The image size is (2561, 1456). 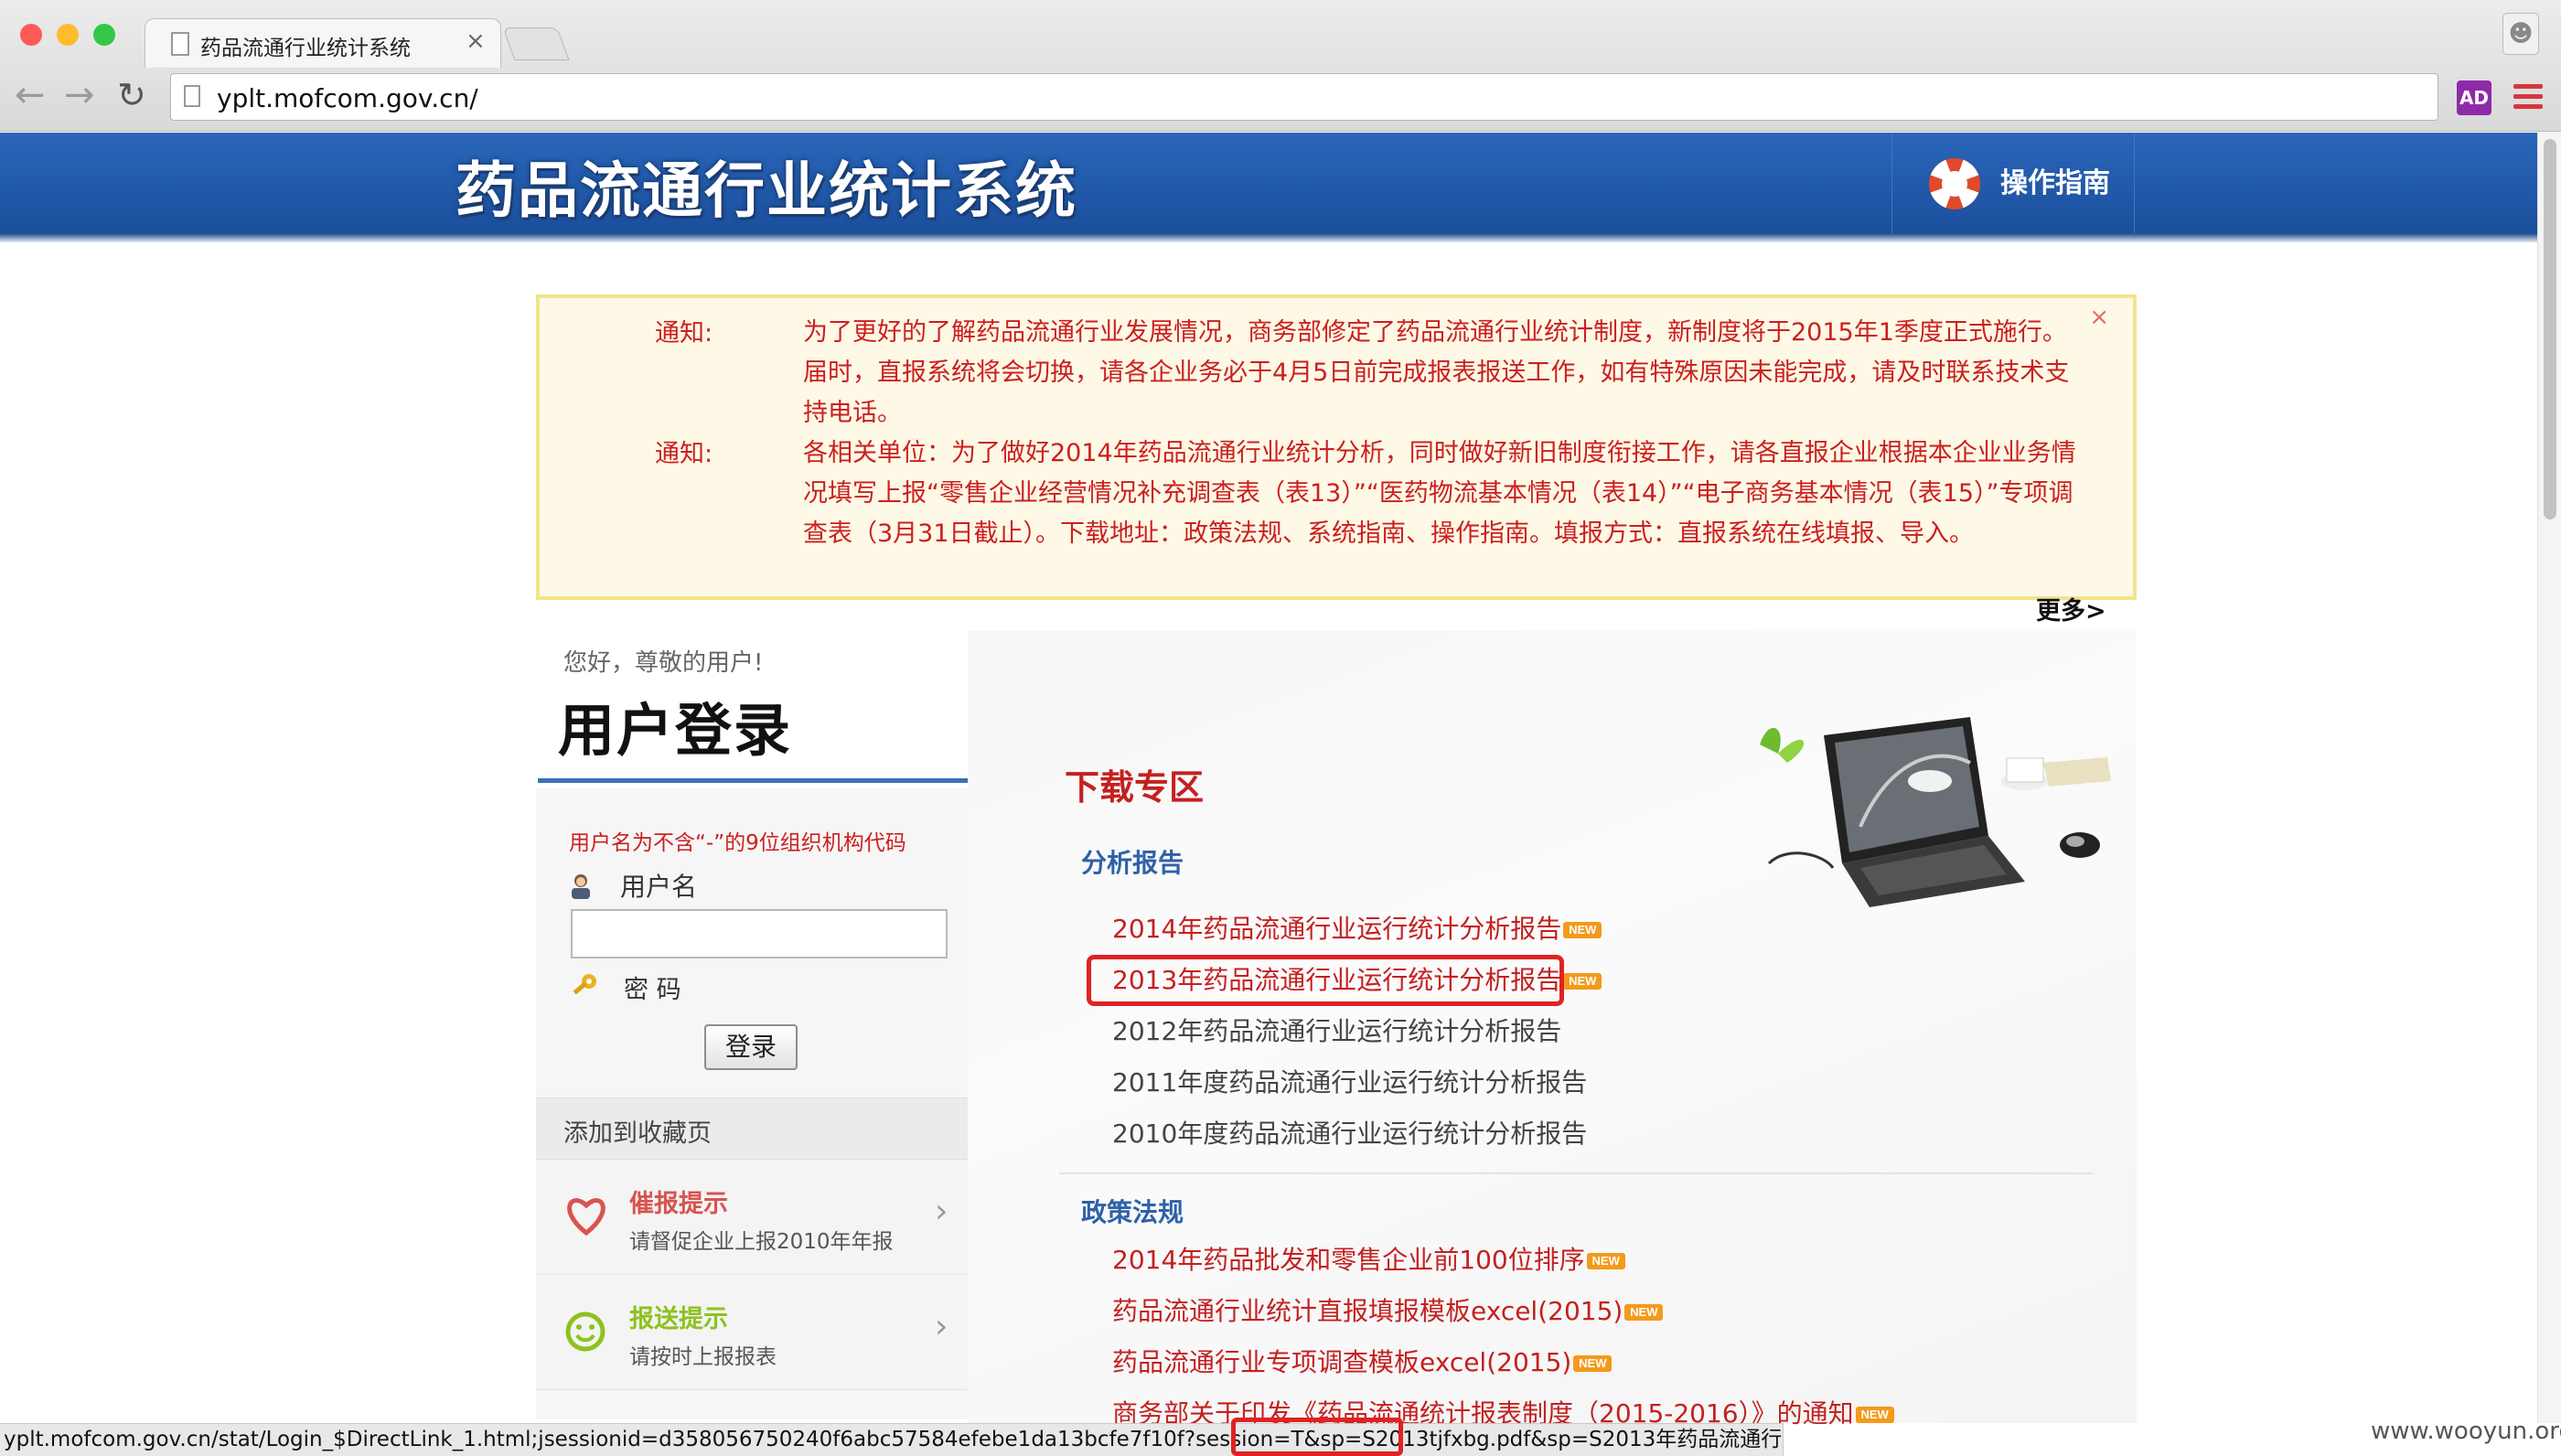 What do you see at coordinates (1341, 1362) in the screenshot?
I see `policy-link-text: 药品流通行业专项调查模板excel(2015)` at bounding box center [1341, 1362].